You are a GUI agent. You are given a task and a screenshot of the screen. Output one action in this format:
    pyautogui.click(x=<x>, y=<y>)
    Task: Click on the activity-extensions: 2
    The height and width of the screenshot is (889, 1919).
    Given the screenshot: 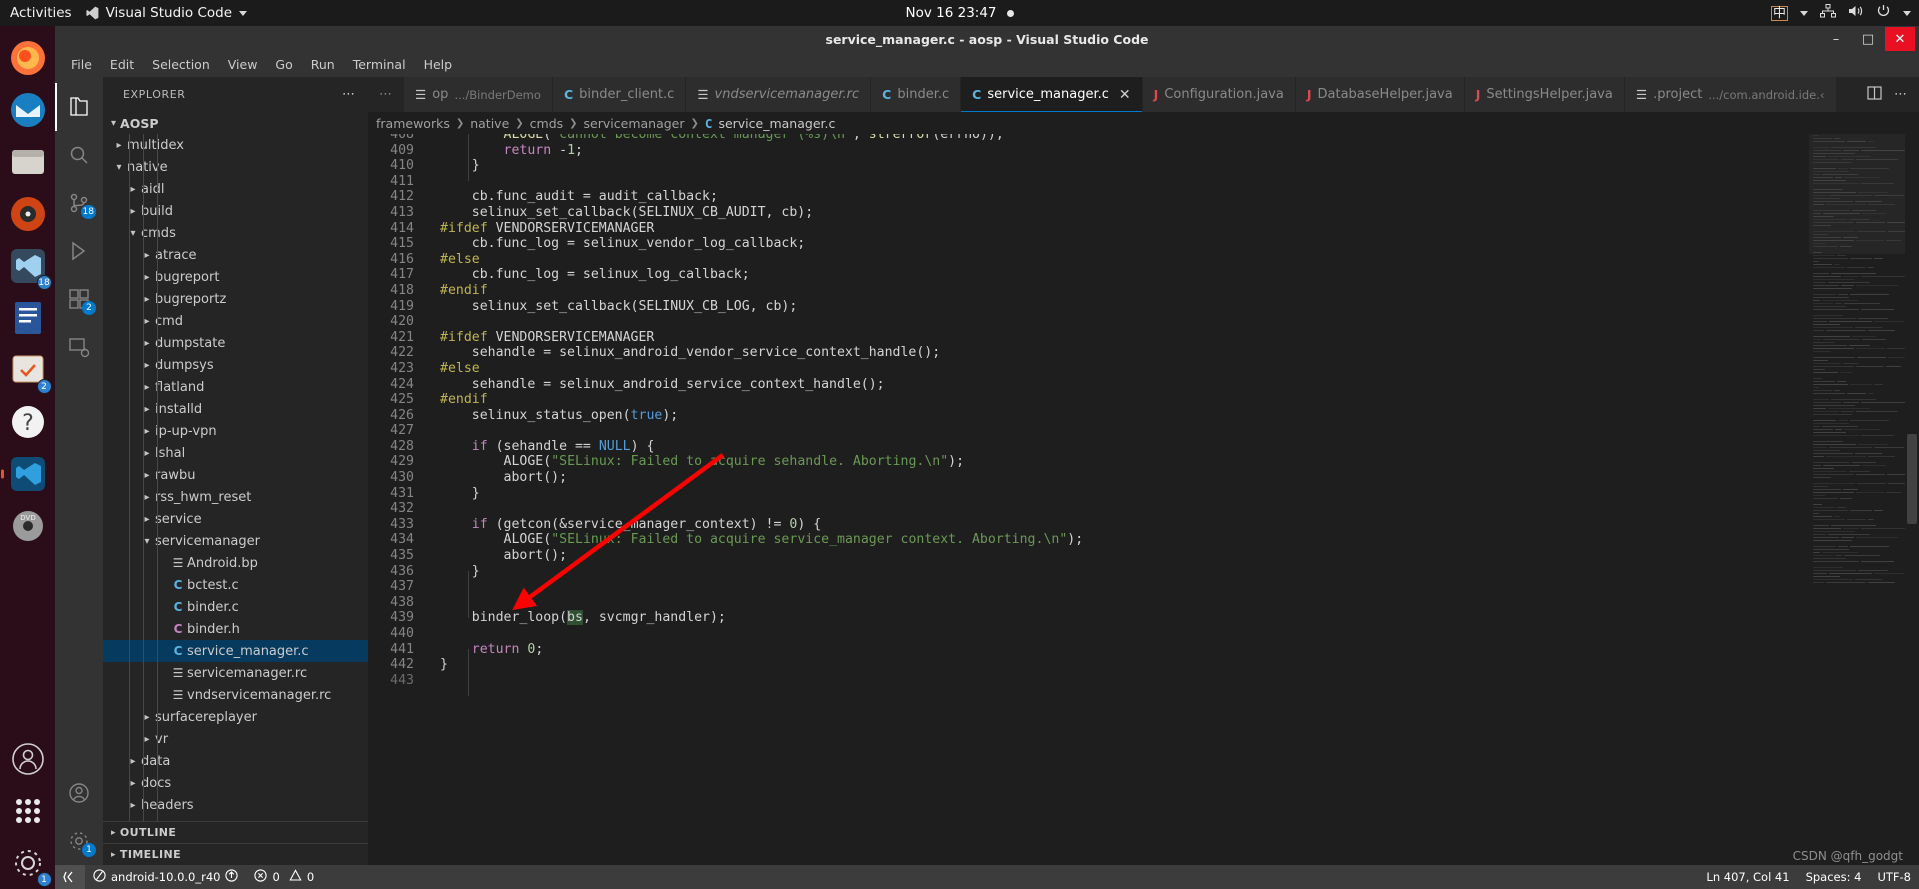 What is the action you would take?
    pyautogui.click(x=79, y=299)
    